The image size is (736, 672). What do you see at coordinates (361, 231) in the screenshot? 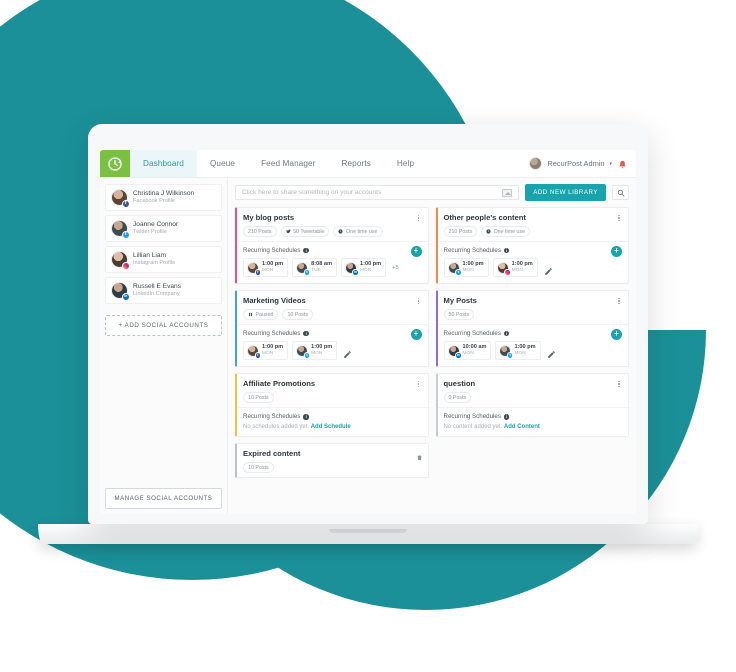
I see `badge-label: One time use` at bounding box center [361, 231].